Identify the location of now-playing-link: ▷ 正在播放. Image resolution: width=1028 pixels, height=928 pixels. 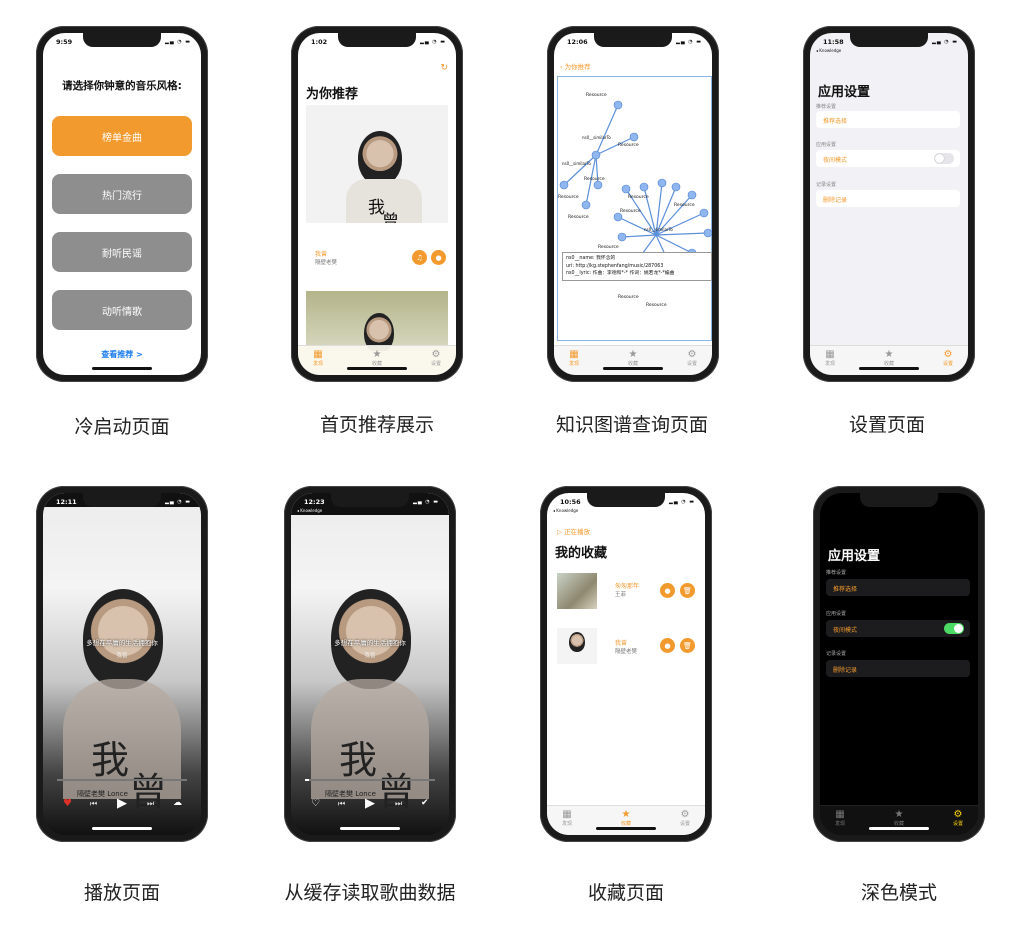
(573, 531).